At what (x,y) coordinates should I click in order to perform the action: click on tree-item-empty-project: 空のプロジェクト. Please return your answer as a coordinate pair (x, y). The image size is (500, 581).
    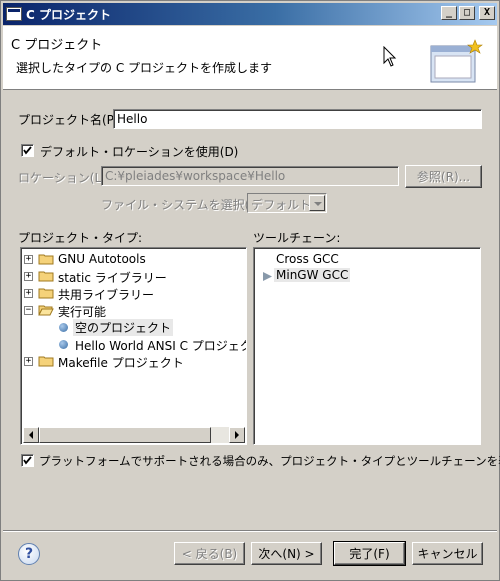
    Looking at the image, I should click on (133, 327).